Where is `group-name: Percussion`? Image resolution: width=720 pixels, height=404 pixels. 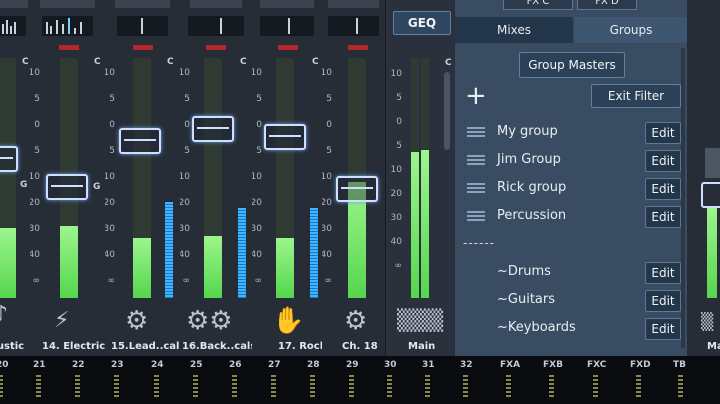 group-name: Percussion is located at coordinates (532, 215).